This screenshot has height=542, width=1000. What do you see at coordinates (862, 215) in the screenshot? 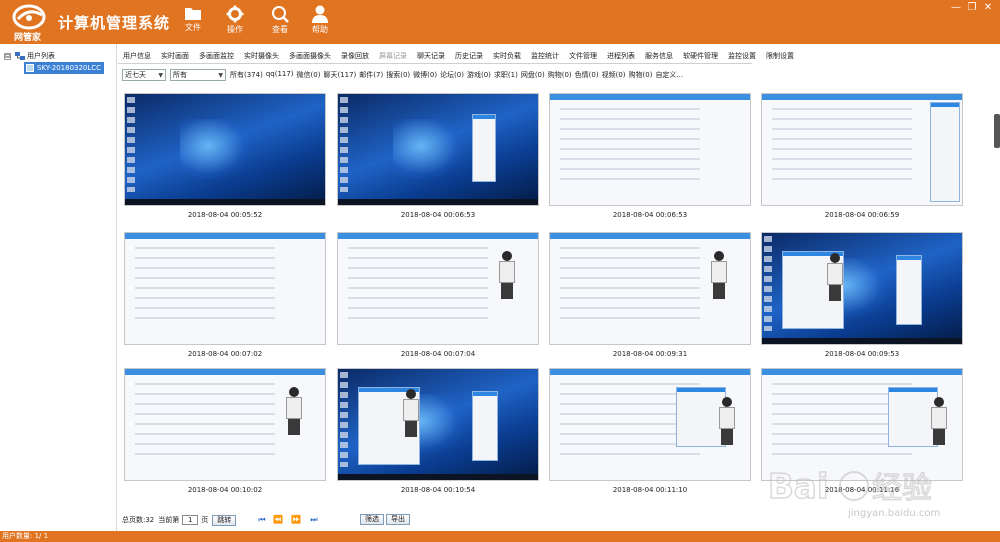
I see `screenshot-time: 2018-08-04 00:06:59` at bounding box center [862, 215].